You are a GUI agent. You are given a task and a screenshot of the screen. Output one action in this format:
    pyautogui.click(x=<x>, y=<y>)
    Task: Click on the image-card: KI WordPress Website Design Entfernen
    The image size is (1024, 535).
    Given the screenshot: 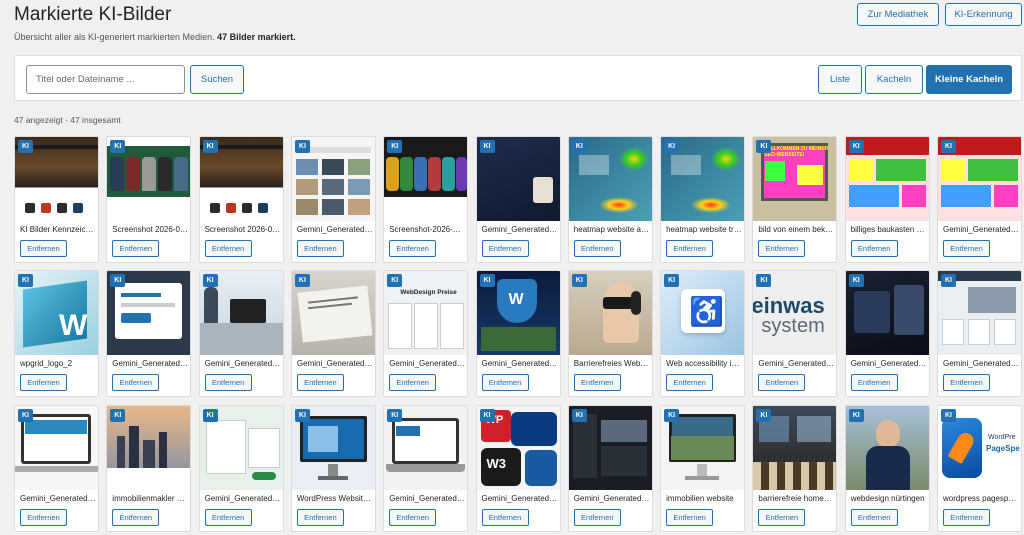 What is the action you would take?
    pyautogui.click(x=333, y=468)
    